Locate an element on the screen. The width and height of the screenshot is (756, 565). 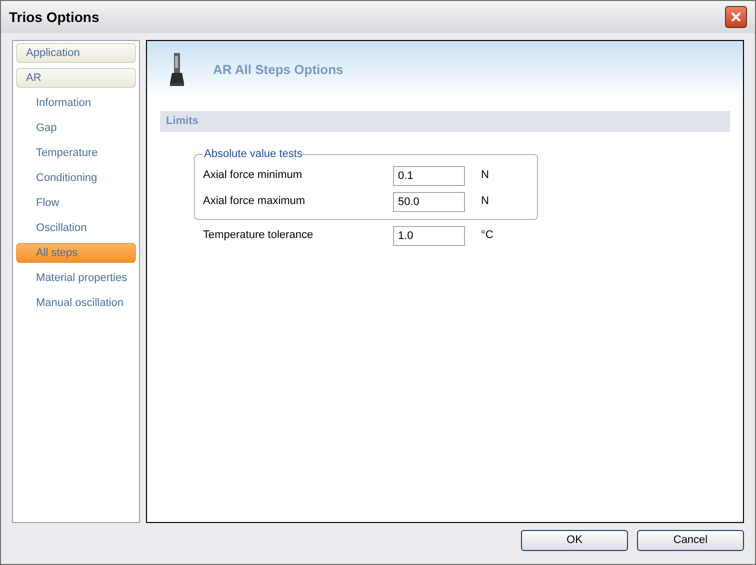
close-button is located at coordinates (736, 17).